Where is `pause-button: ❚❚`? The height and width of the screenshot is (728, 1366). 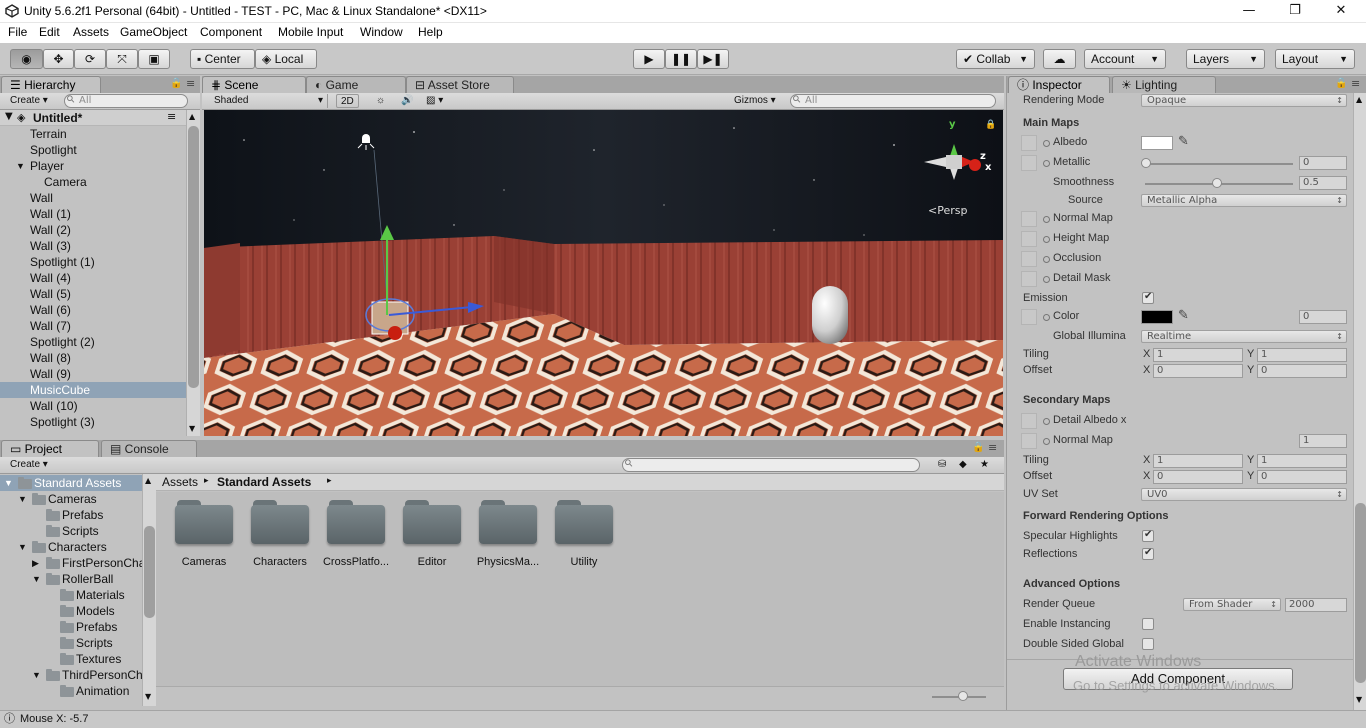
pause-button: ❚❚ is located at coordinates (681, 59).